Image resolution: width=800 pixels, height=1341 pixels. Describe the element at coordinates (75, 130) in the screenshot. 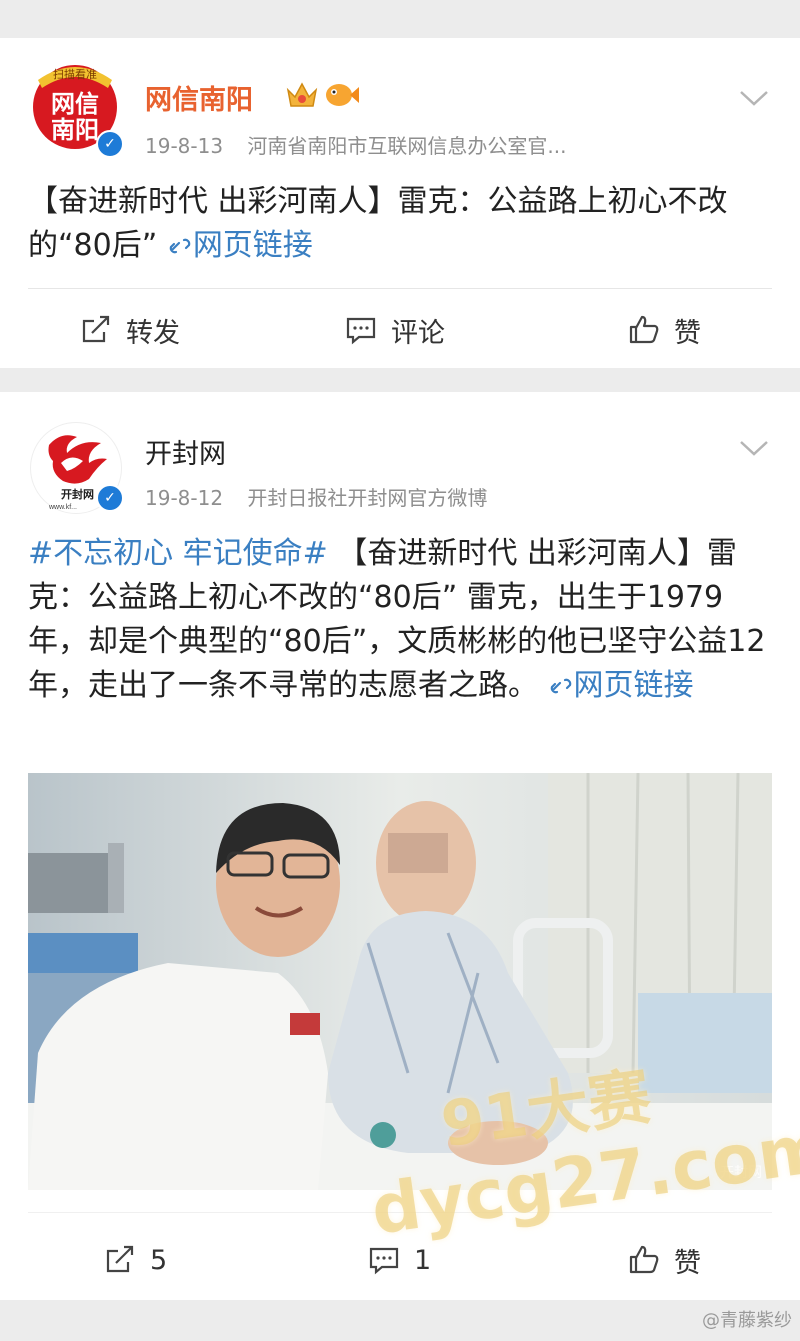

I see `svg-text: 南阳` at that location.